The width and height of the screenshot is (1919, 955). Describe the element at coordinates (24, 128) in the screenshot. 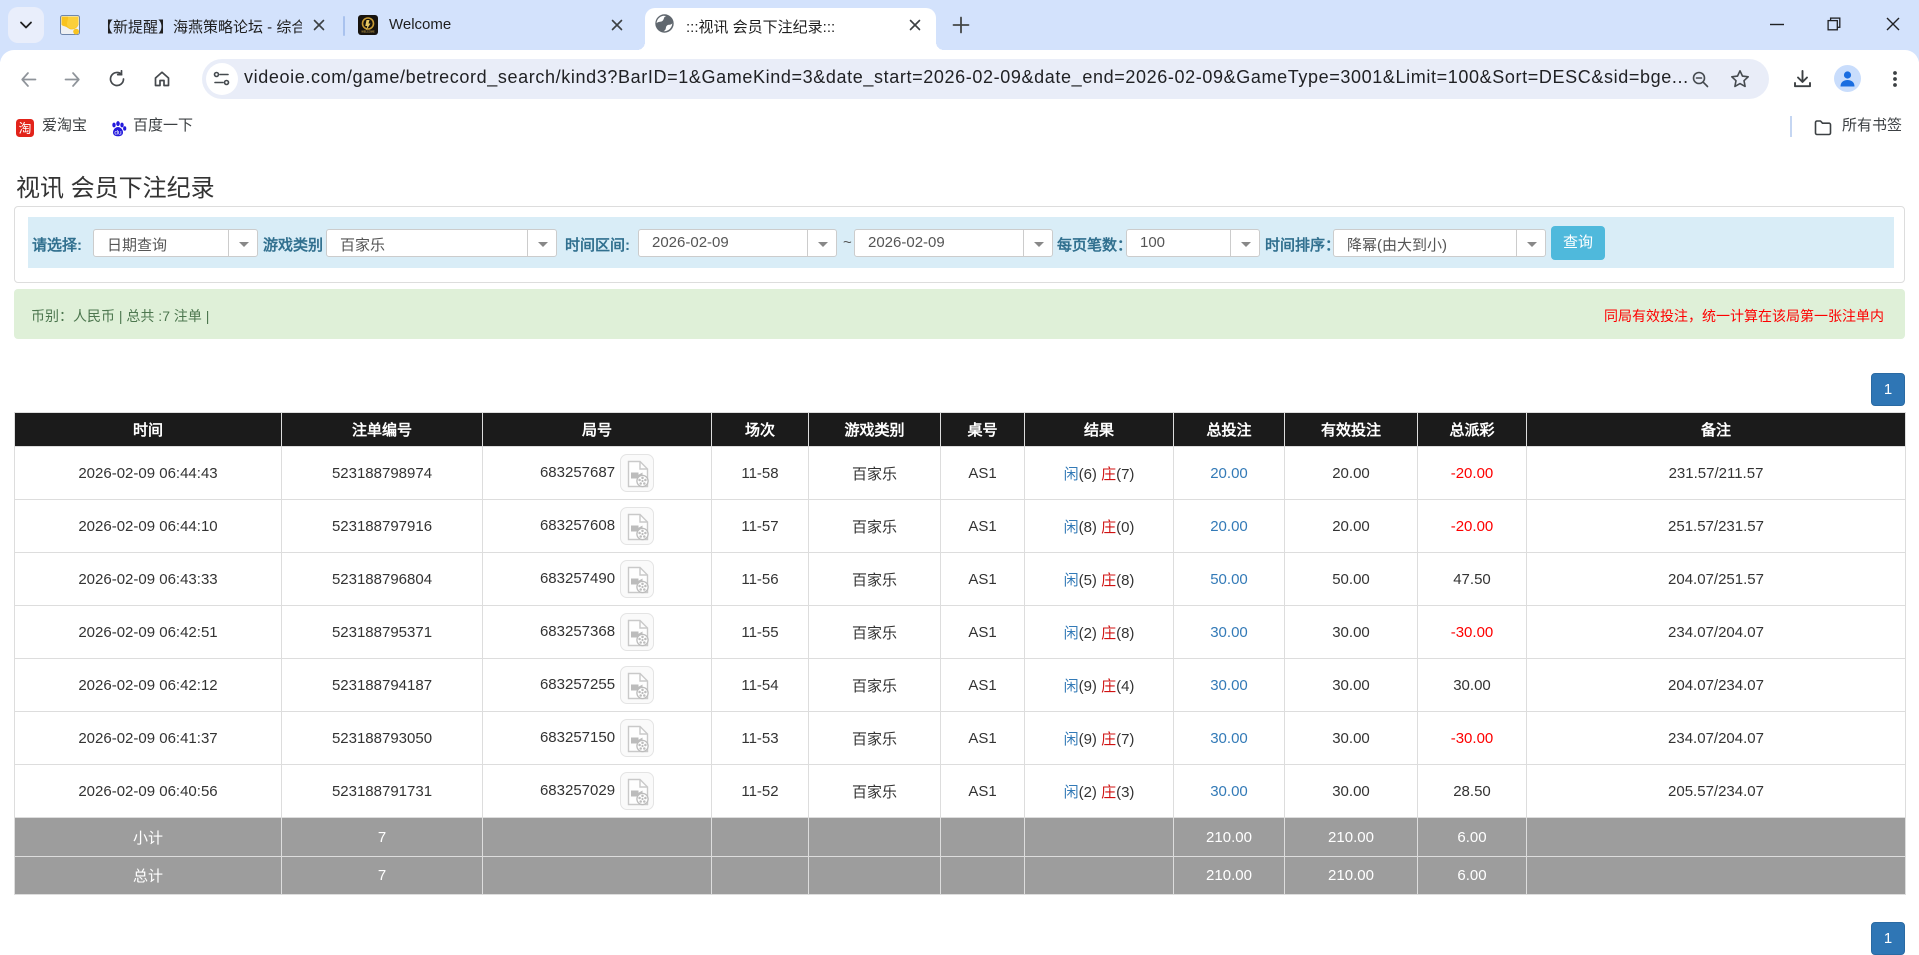

I see `svg-text: 淘` at that location.